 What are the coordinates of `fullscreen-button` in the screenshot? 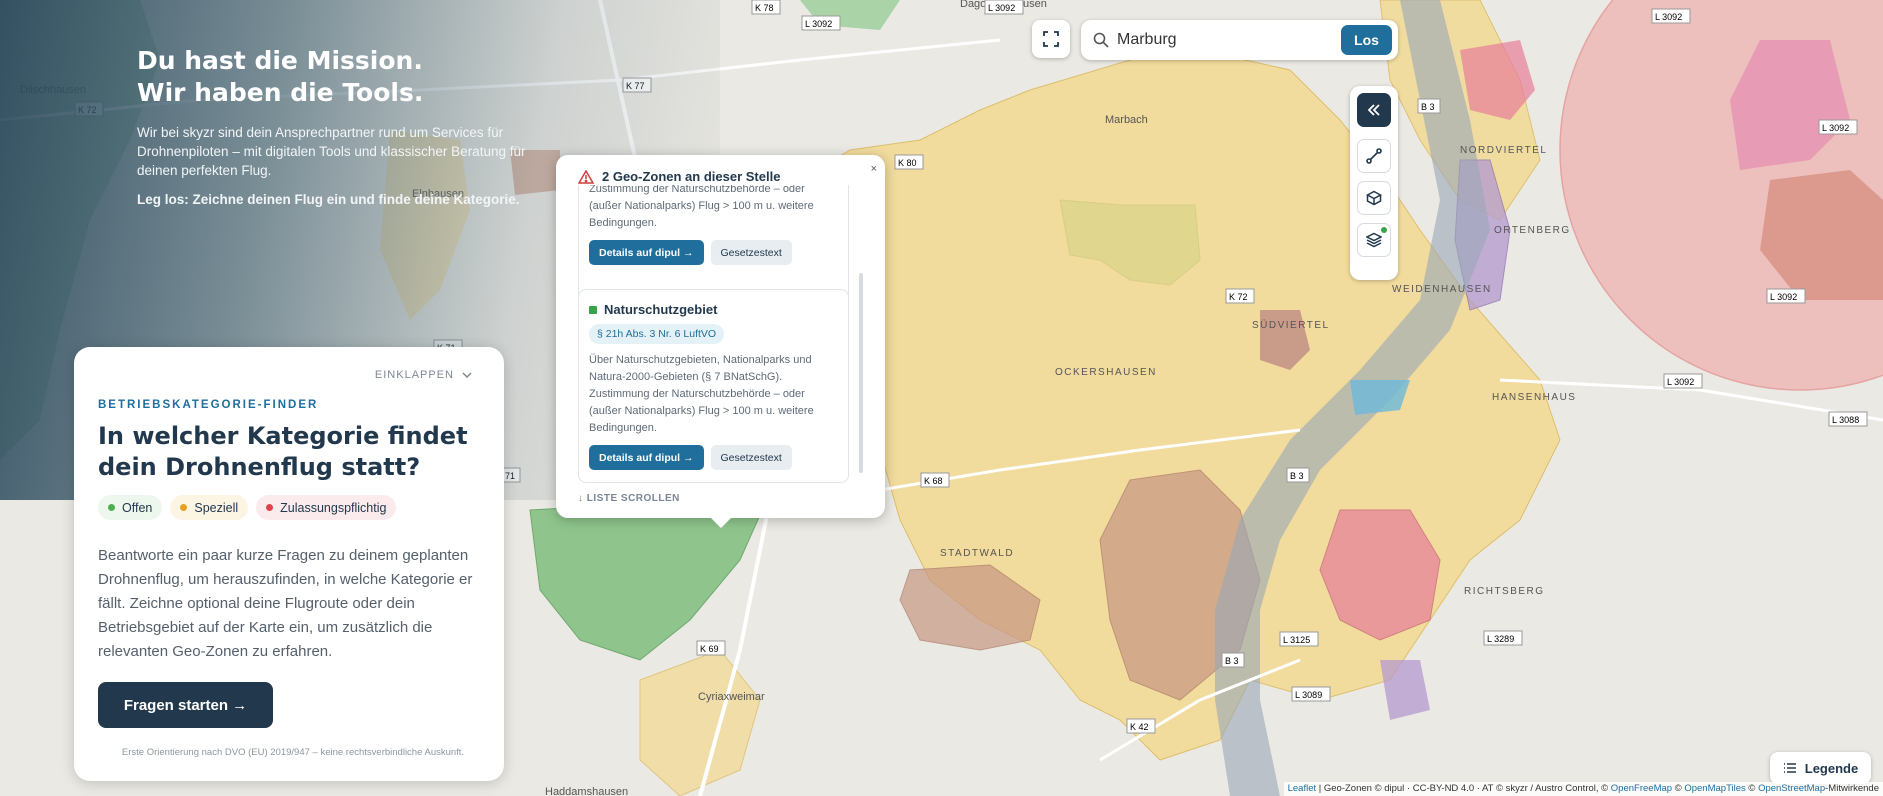 It's located at (1051, 39).